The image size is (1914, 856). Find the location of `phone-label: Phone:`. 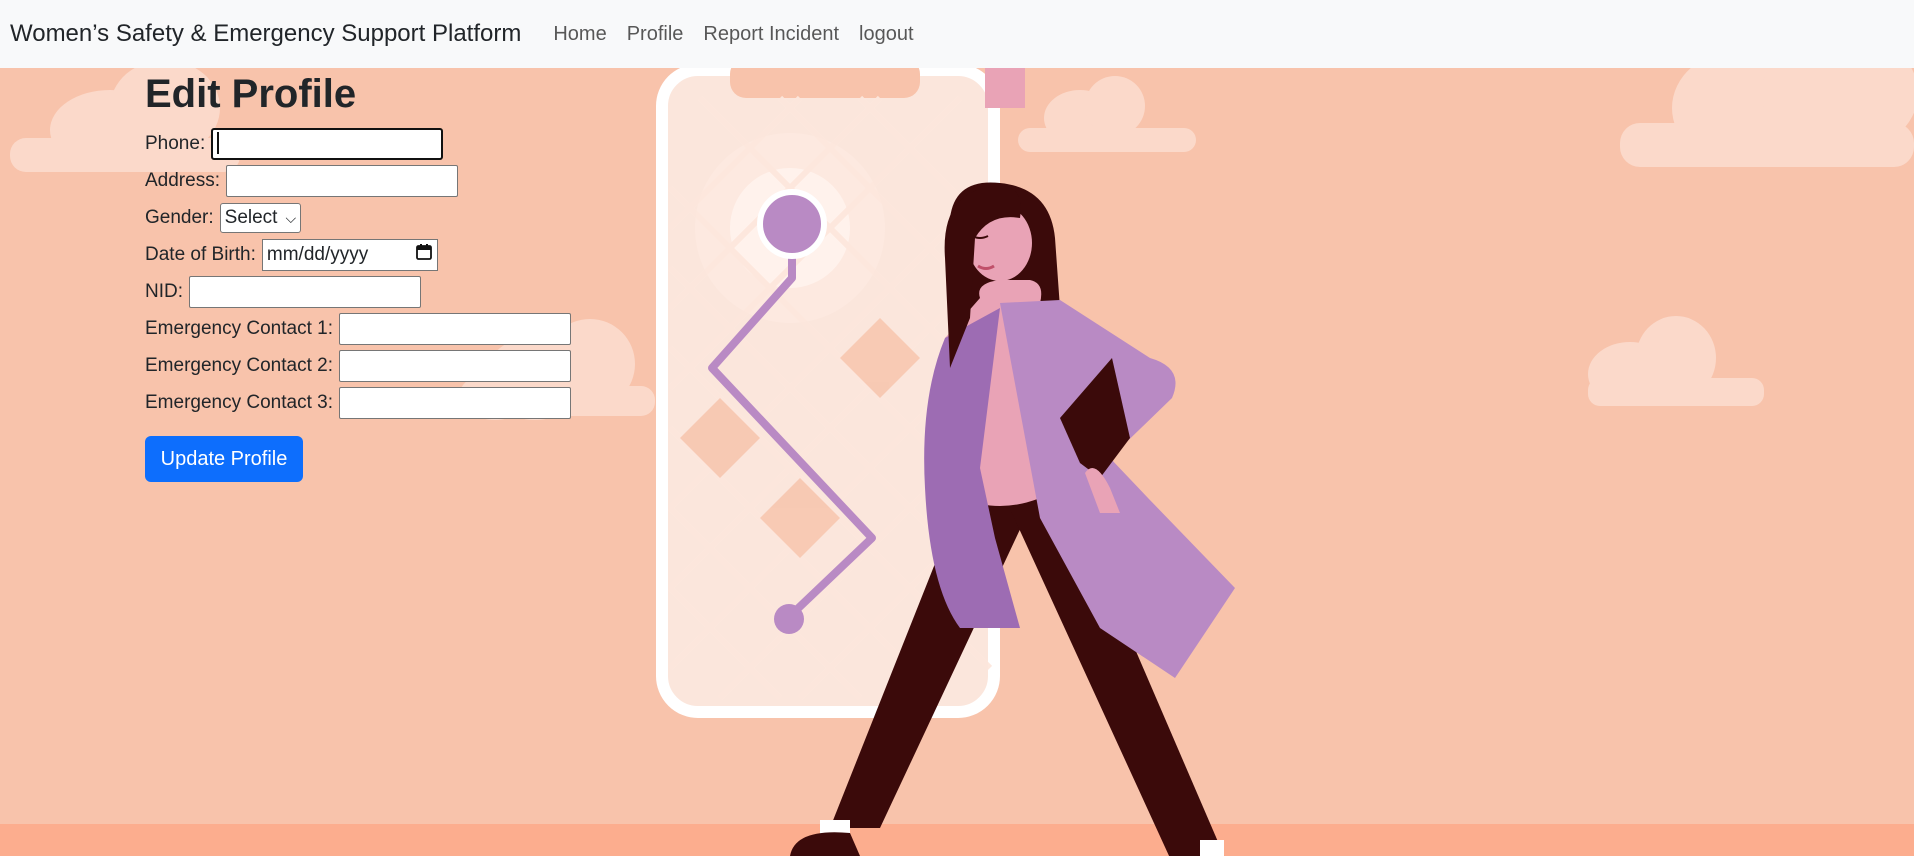

phone-label: Phone: is located at coordinates (175, 143).